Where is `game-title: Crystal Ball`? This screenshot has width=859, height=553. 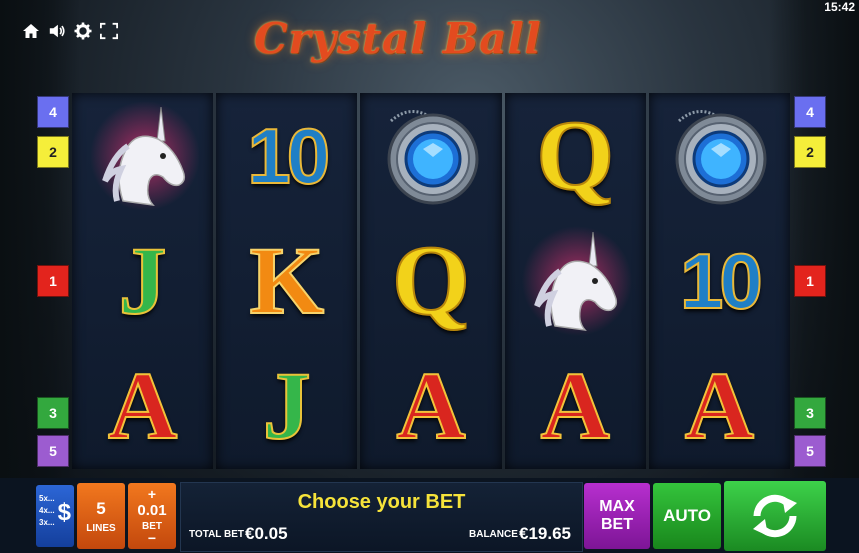
game-title: Crystal Ball is located at coordinates (398, 38).